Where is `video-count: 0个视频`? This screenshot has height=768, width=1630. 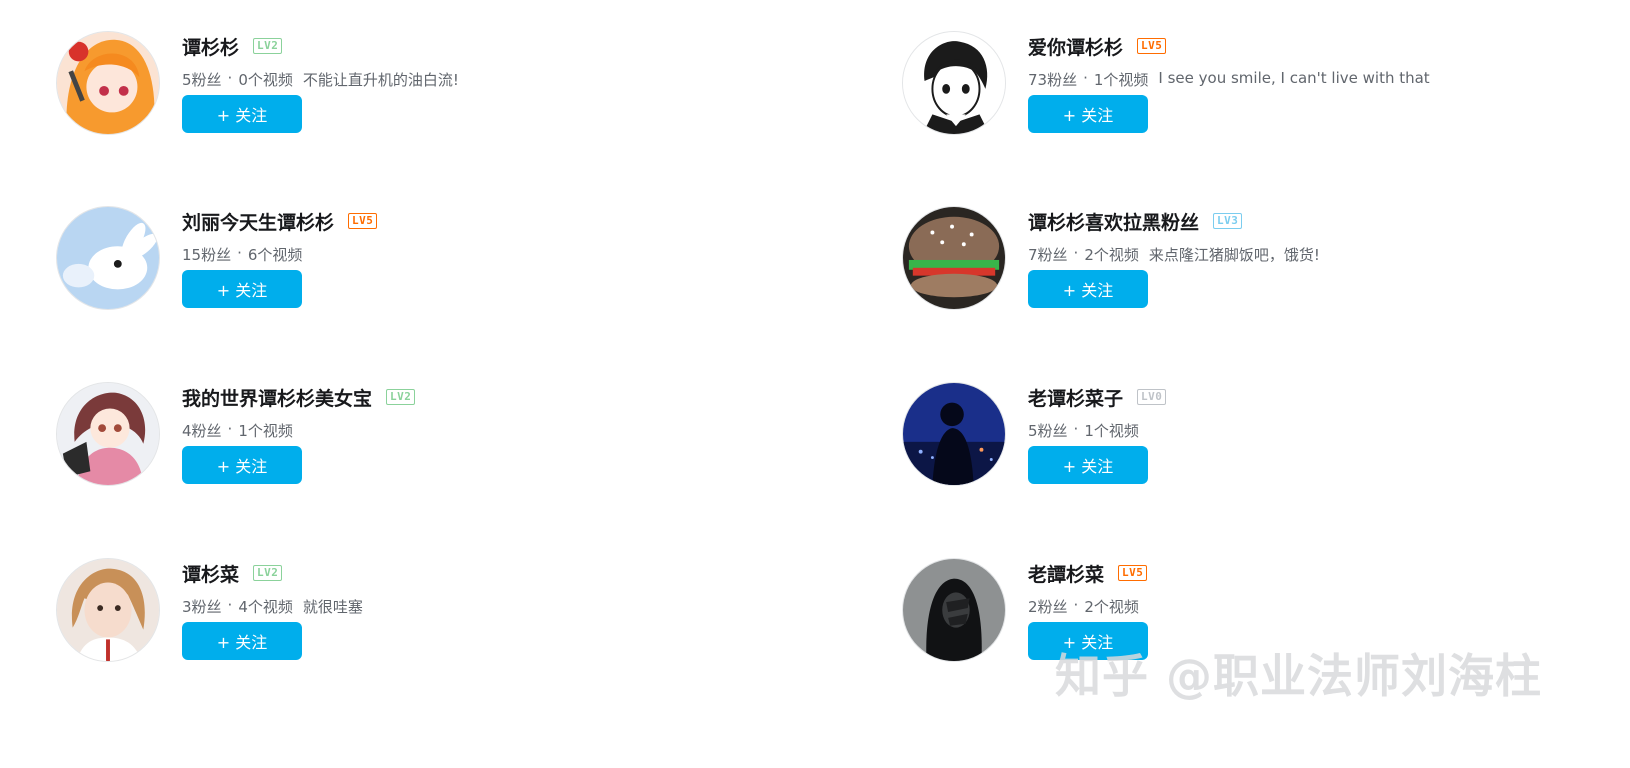
video-count: 0个视频 is located at coordinates (265, 80).